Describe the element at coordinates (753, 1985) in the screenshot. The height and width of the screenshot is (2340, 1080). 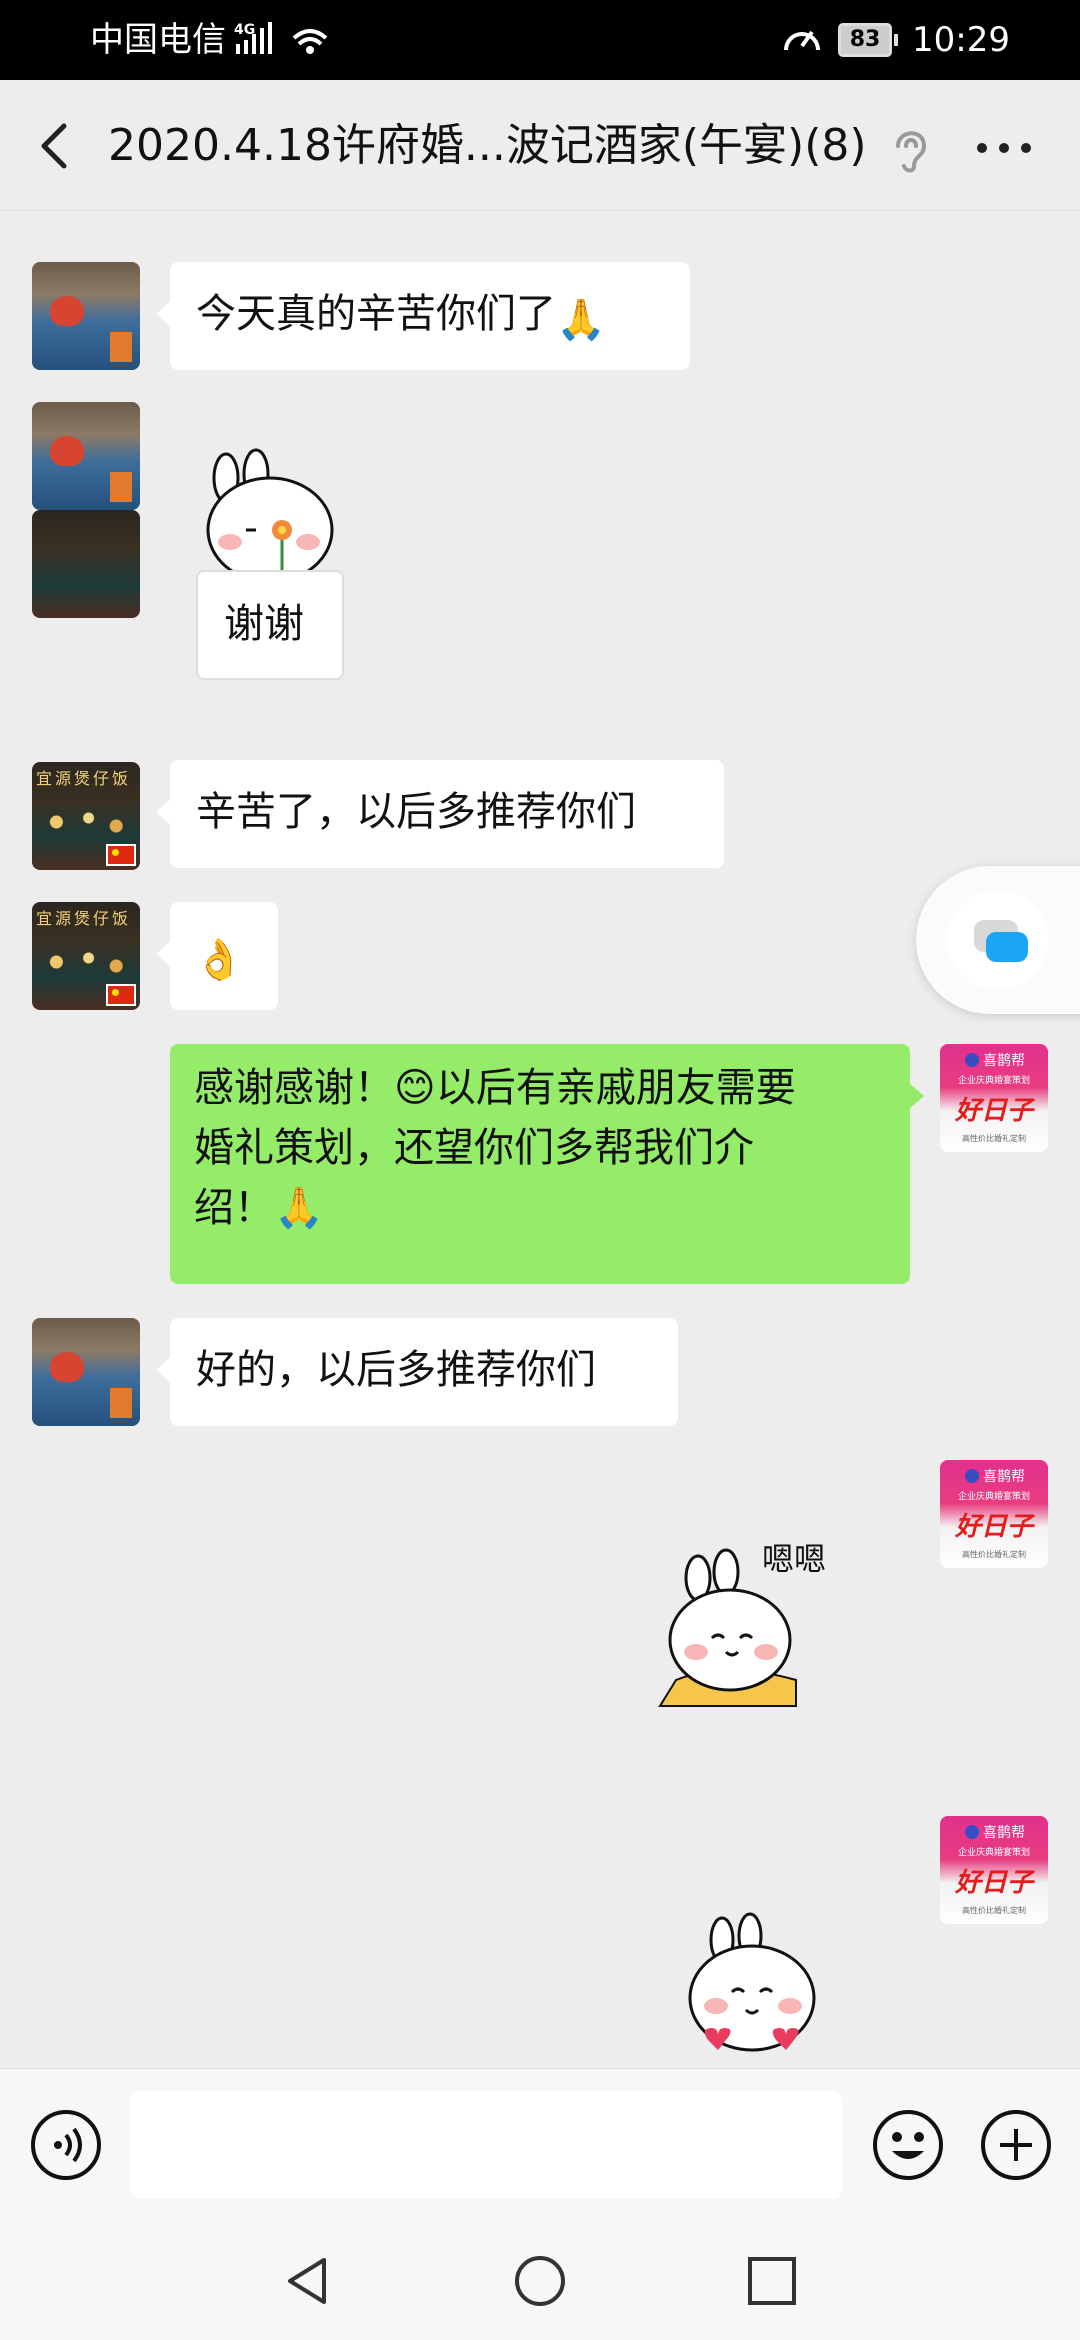
I see `bunny-hearts-sticker` at that location.